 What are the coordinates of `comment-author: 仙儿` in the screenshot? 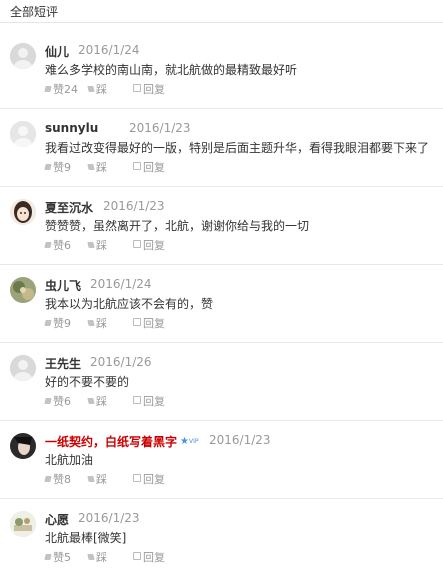 It's located at (57, 51).